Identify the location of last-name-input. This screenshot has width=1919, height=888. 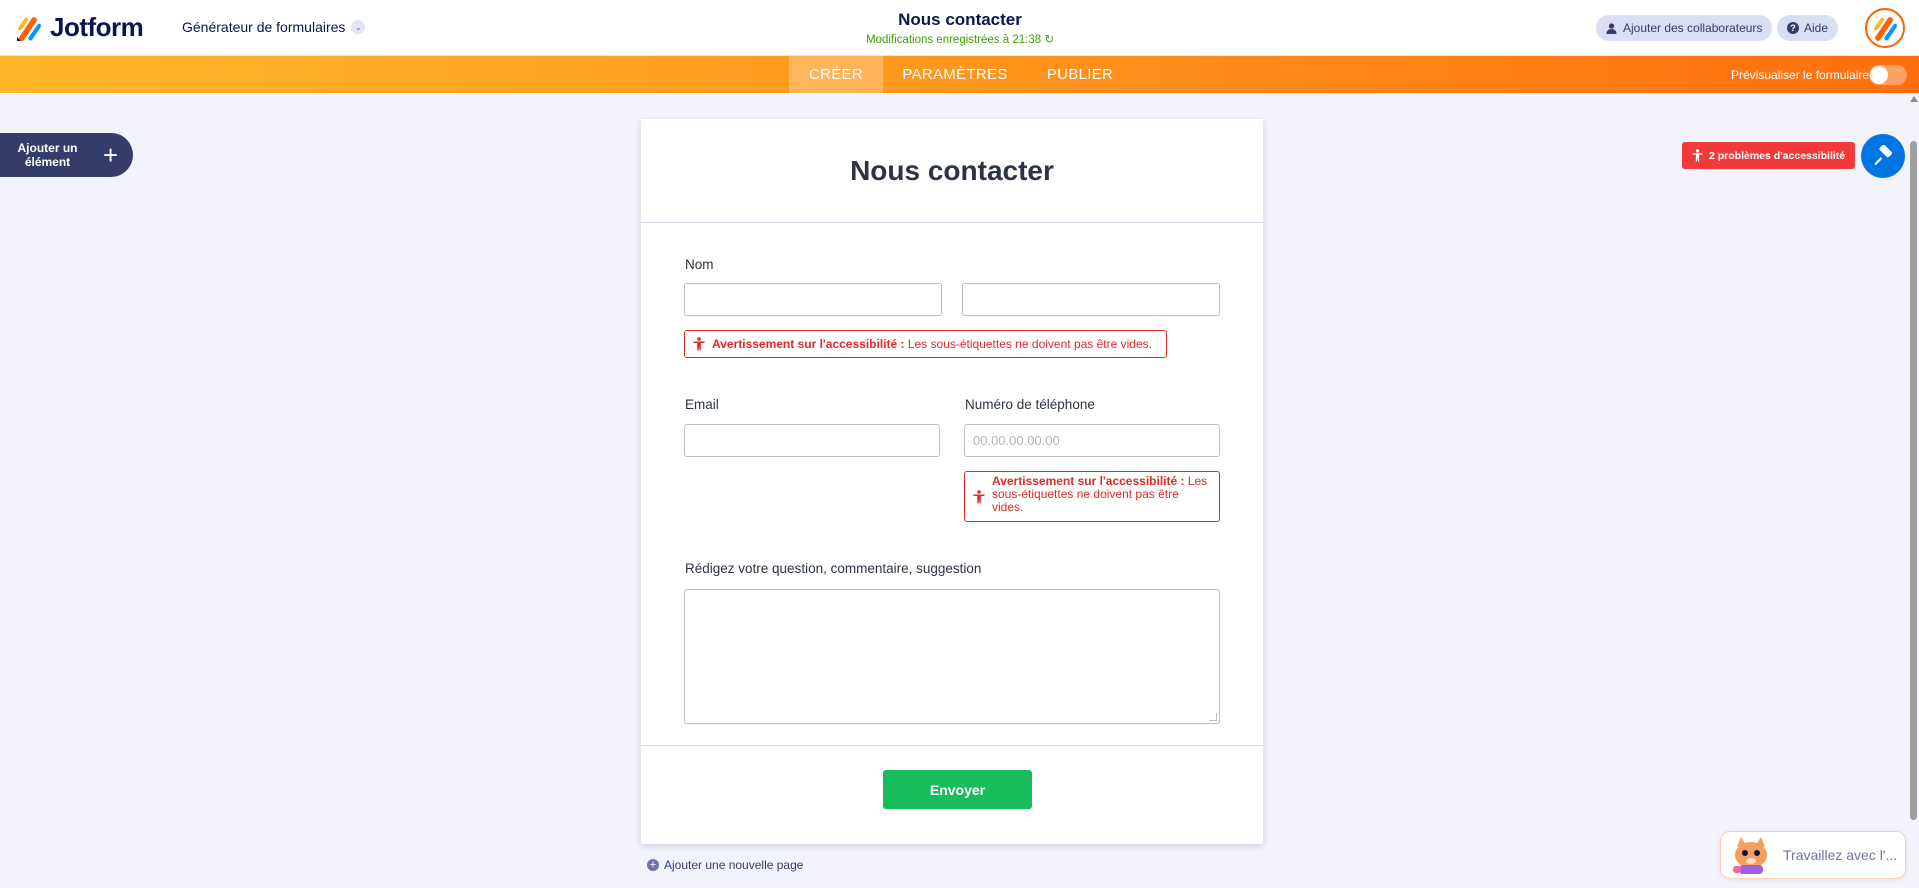
(1091, 299).